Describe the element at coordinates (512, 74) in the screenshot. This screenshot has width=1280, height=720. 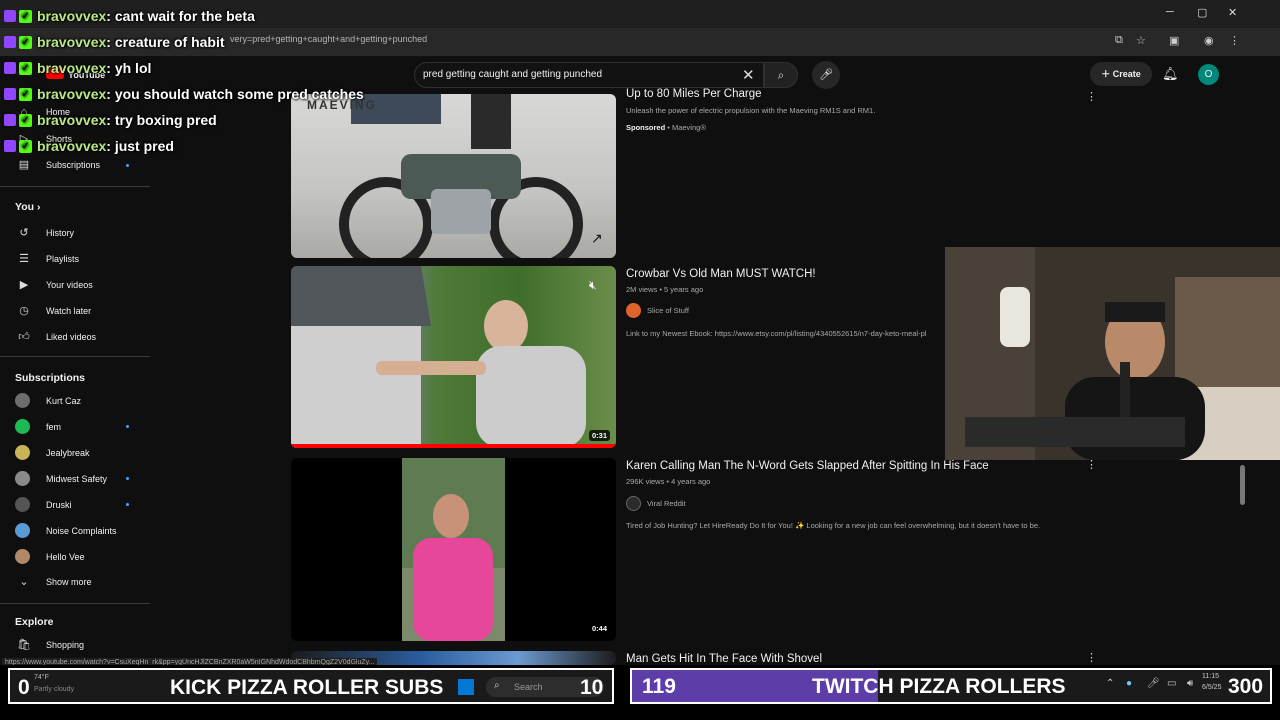
I see `search-query-text: pred getting caught and getting punched` at that location.